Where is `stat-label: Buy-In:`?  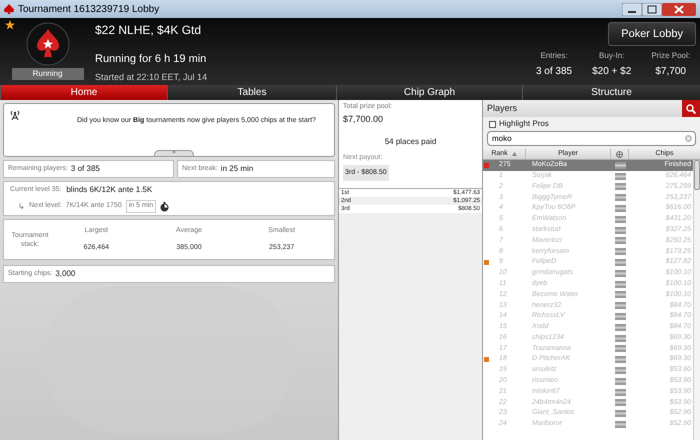
stat-label: Buy-In: is located at coordinates (611, 56).